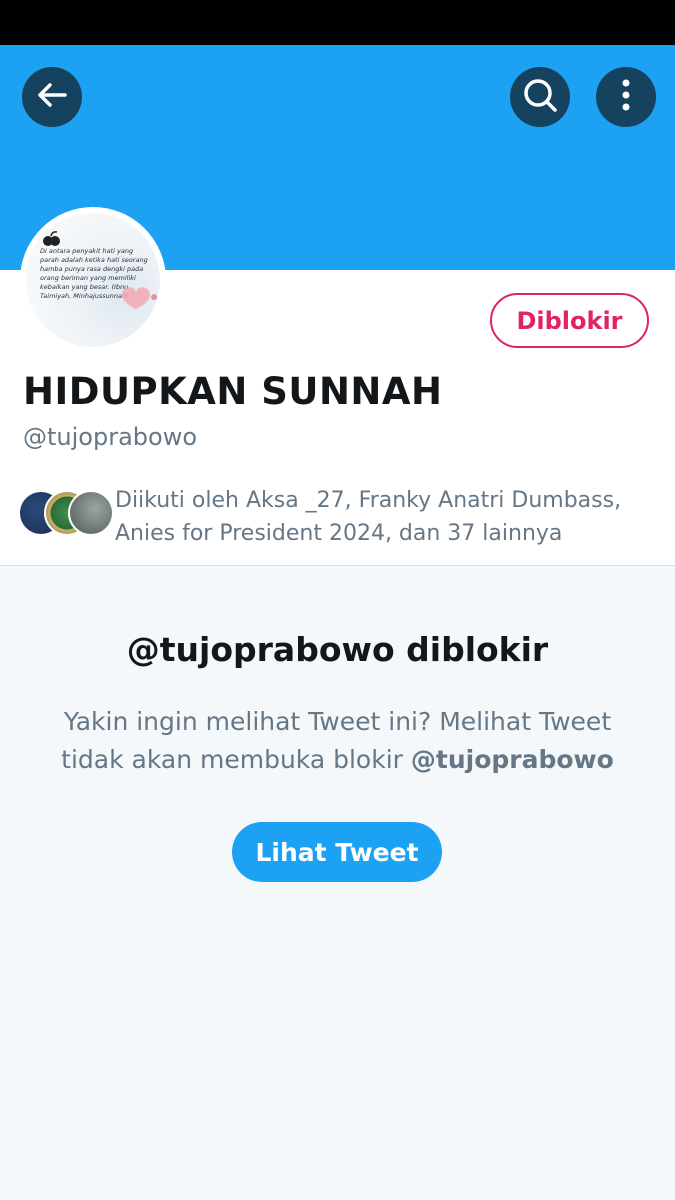 Image resolution: width=675 pixels, height=1200 pixels. Describe the element at coordinates (233, 391) in the screenshot. I see `display-name: HIDUPKAN SUNNAH` at that location.